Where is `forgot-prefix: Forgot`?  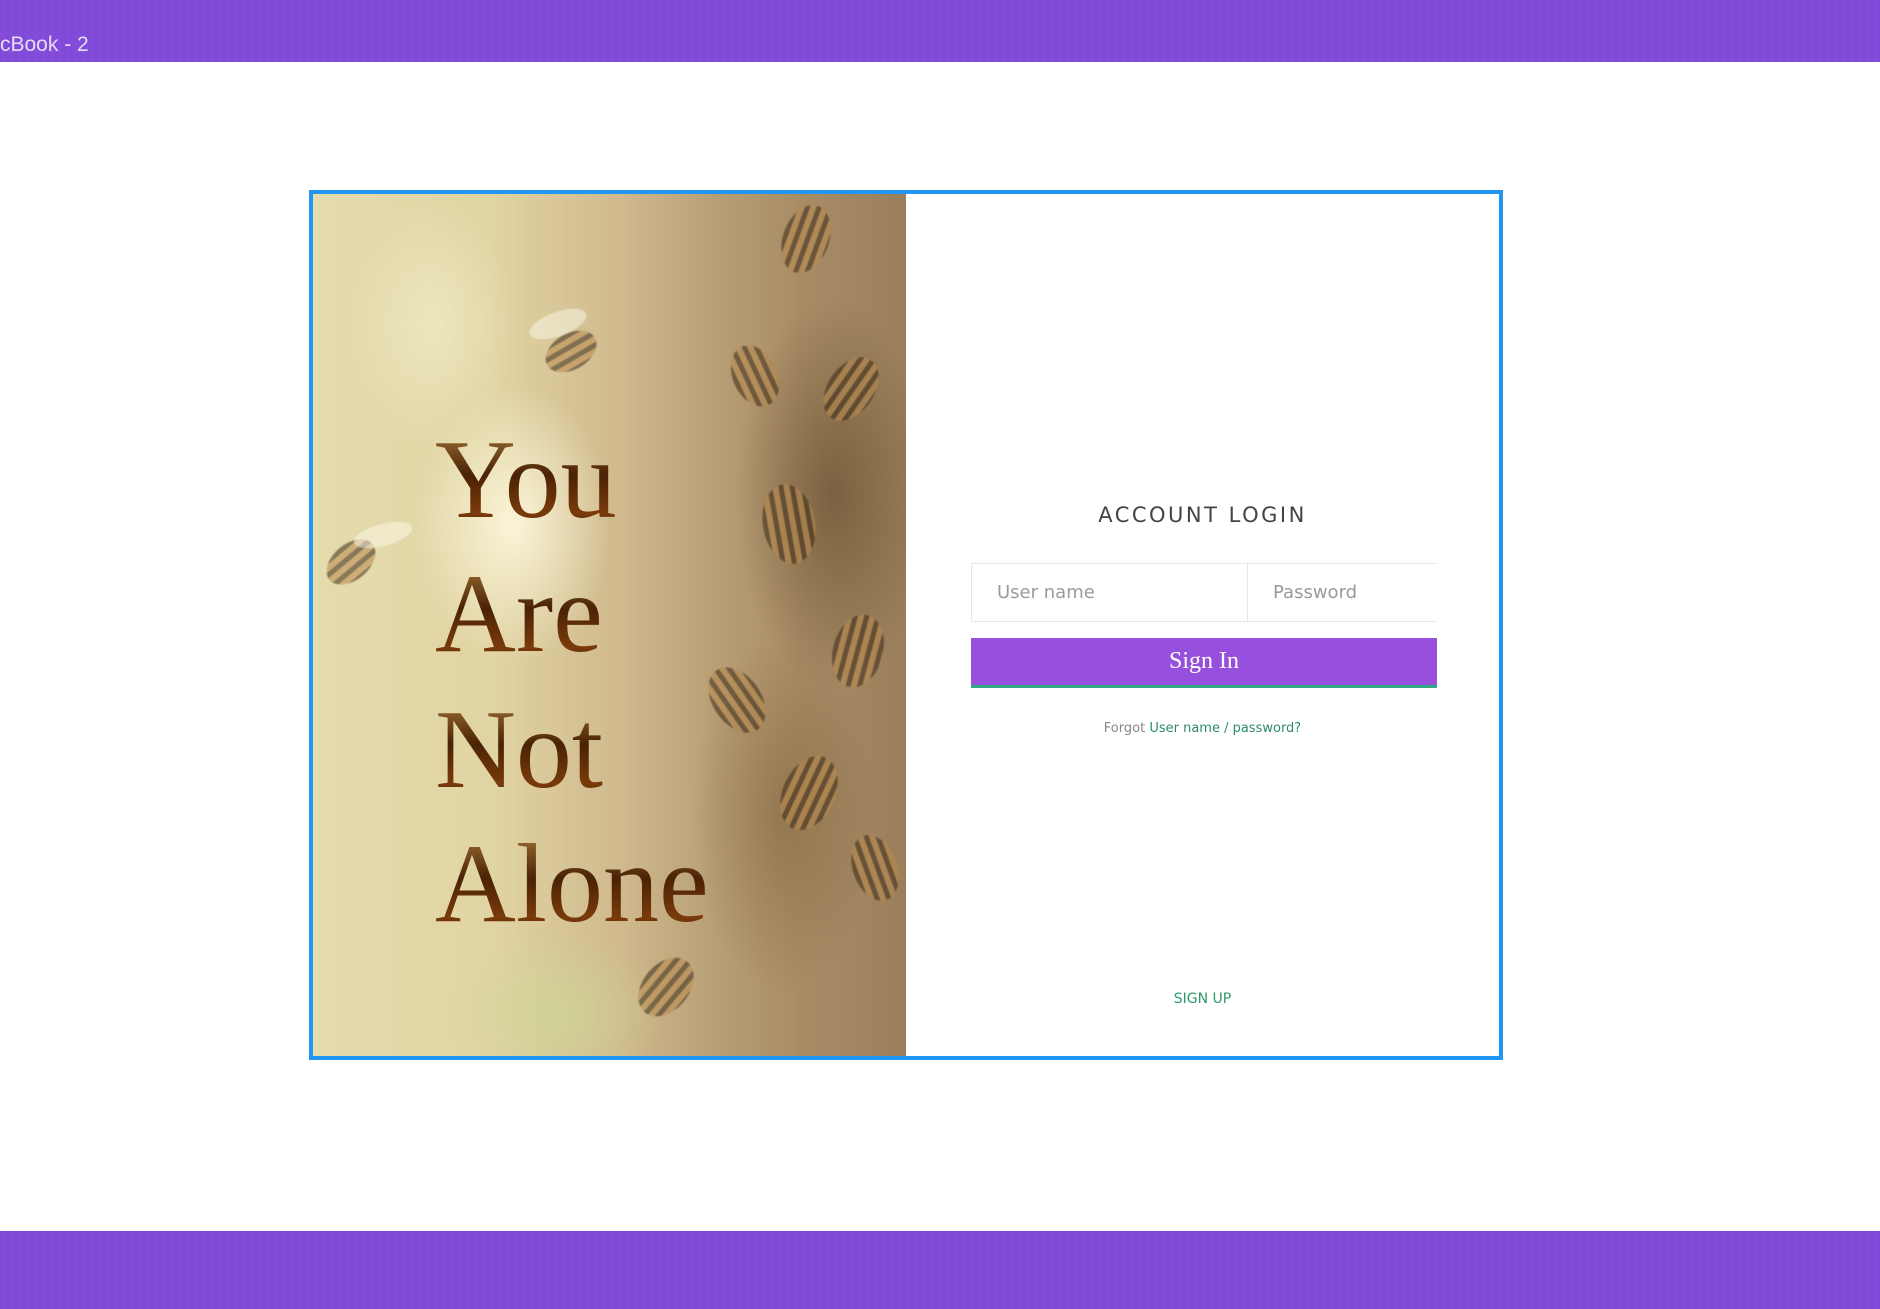 forgot-prefix: Forgot is located at coordinates (1124, 728).